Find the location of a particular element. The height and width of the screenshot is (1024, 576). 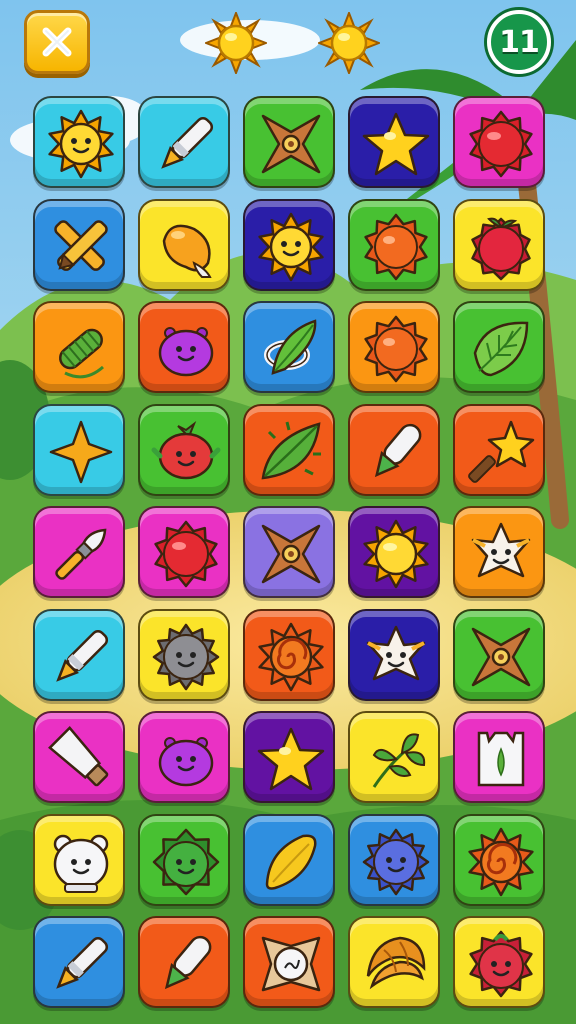

tile-r8-c4 is located at coordinates (394, 859).